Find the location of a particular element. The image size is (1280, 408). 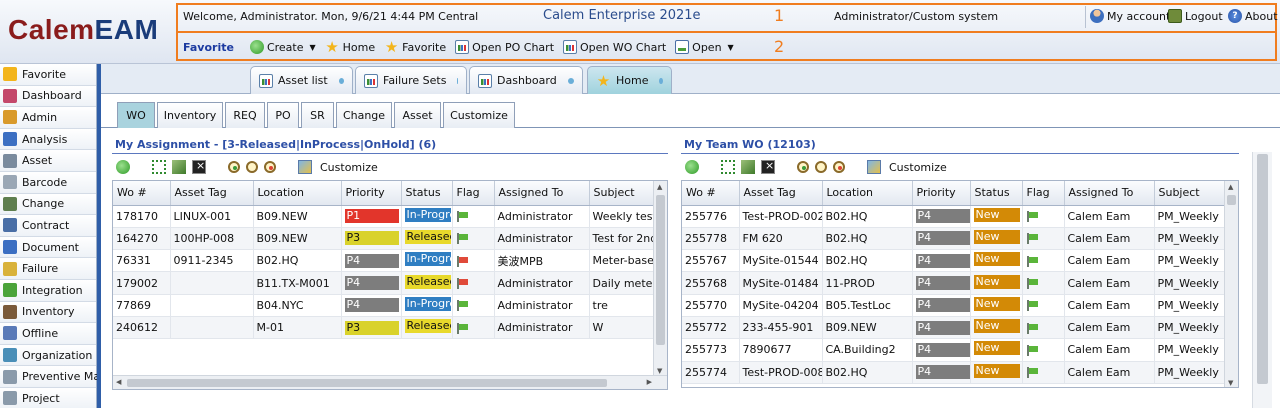

open-menu-button: Open ▼ is located at coordinates (704, 47).